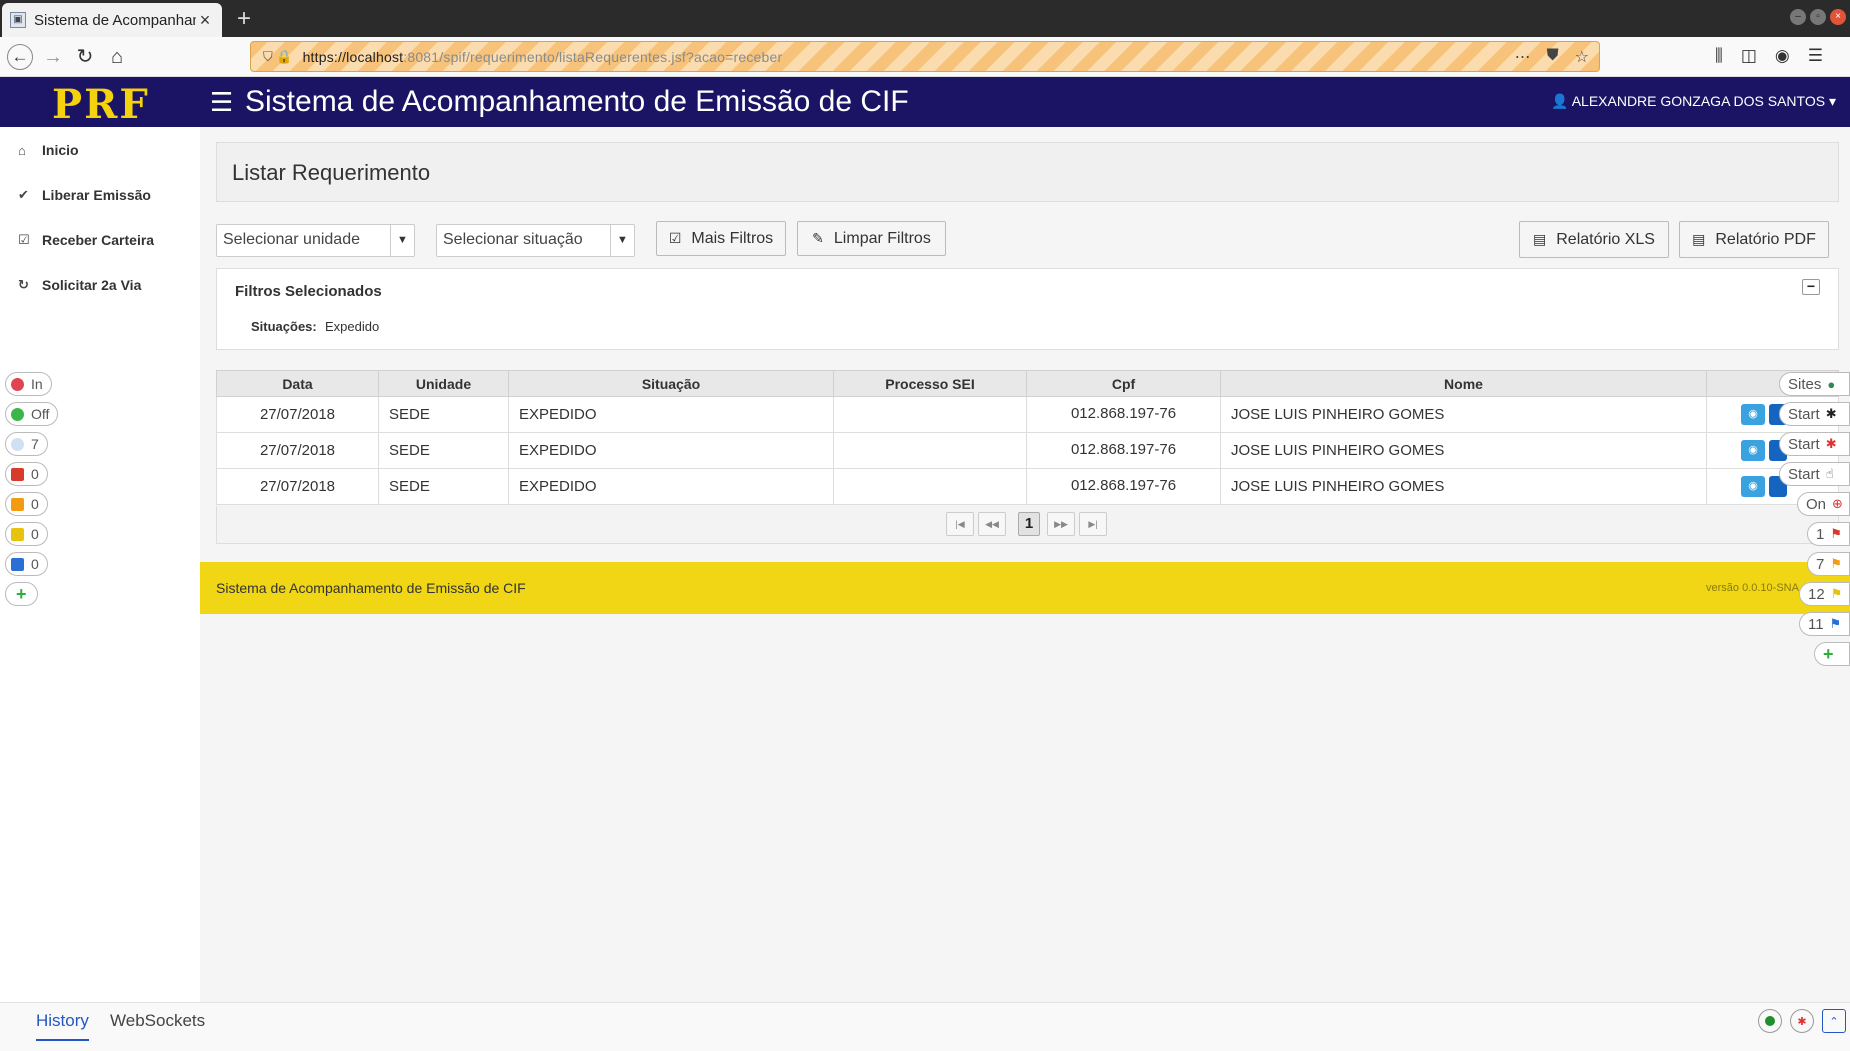  Describe the element at coordinates (297, 383) in the screenshot. I see `col-data: Data` at that location.